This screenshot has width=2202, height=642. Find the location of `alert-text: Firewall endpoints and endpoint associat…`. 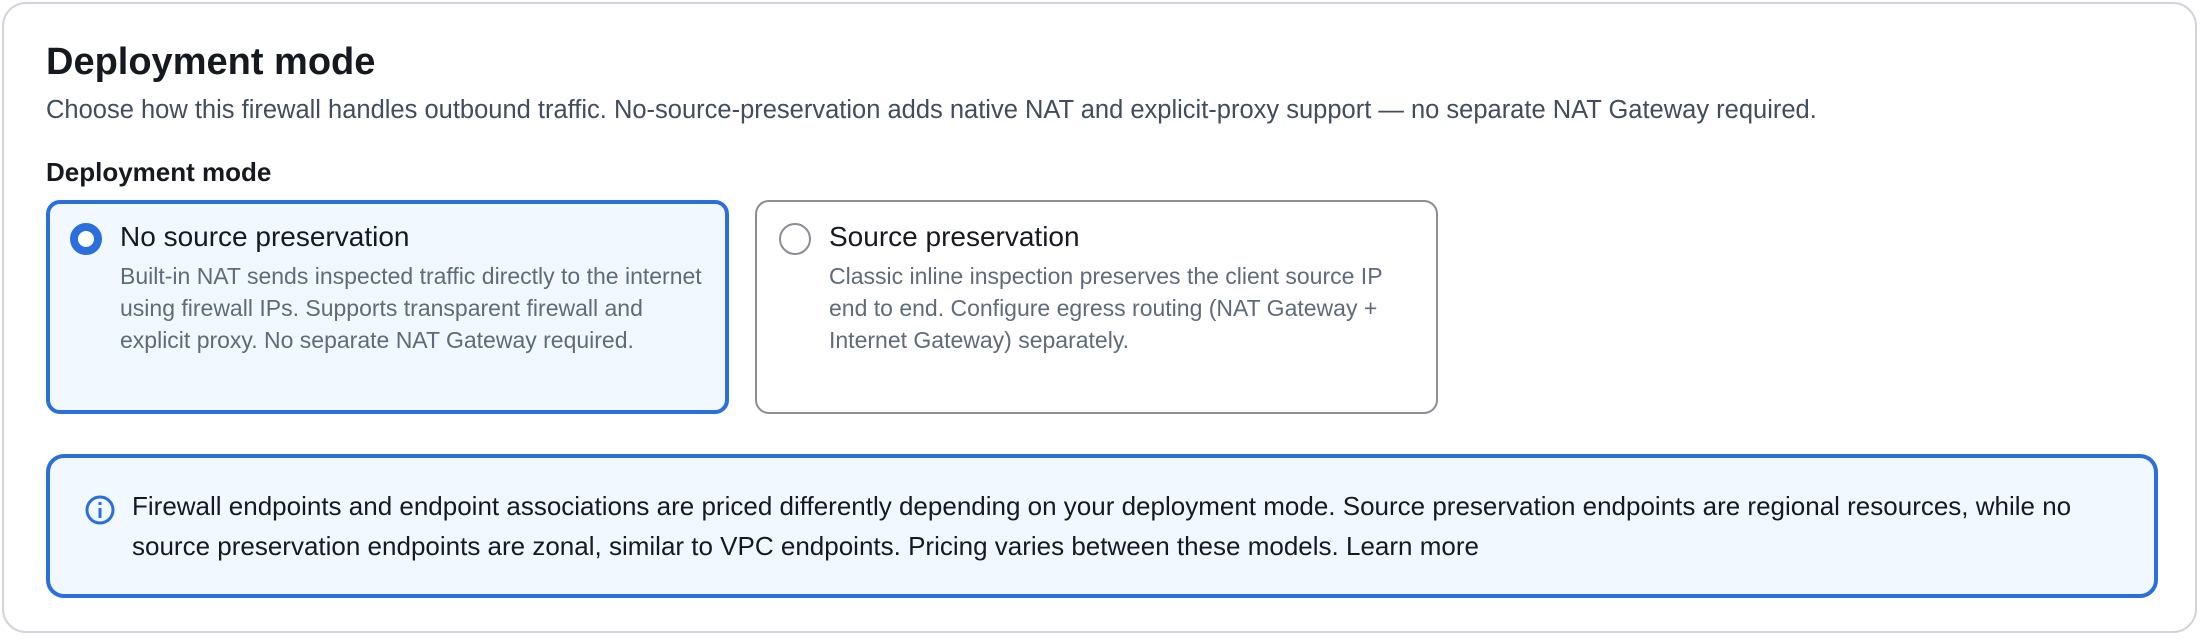

alert-text: Firewall endpoints and endpoint associat… is located at coordinates (1127, 526).